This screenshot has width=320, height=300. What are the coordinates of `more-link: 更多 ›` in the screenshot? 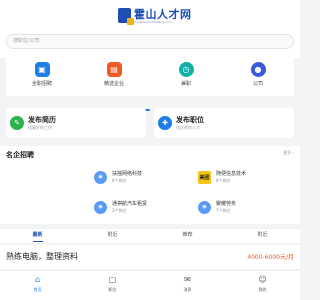 It's located at (288, 153).